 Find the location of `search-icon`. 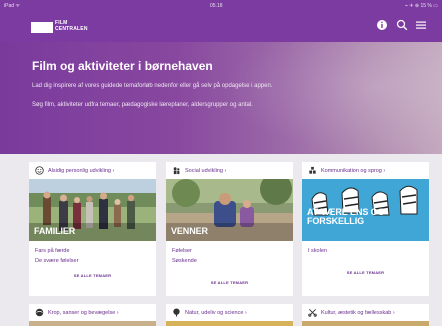

search-icon is located at coordinates (402, 25).